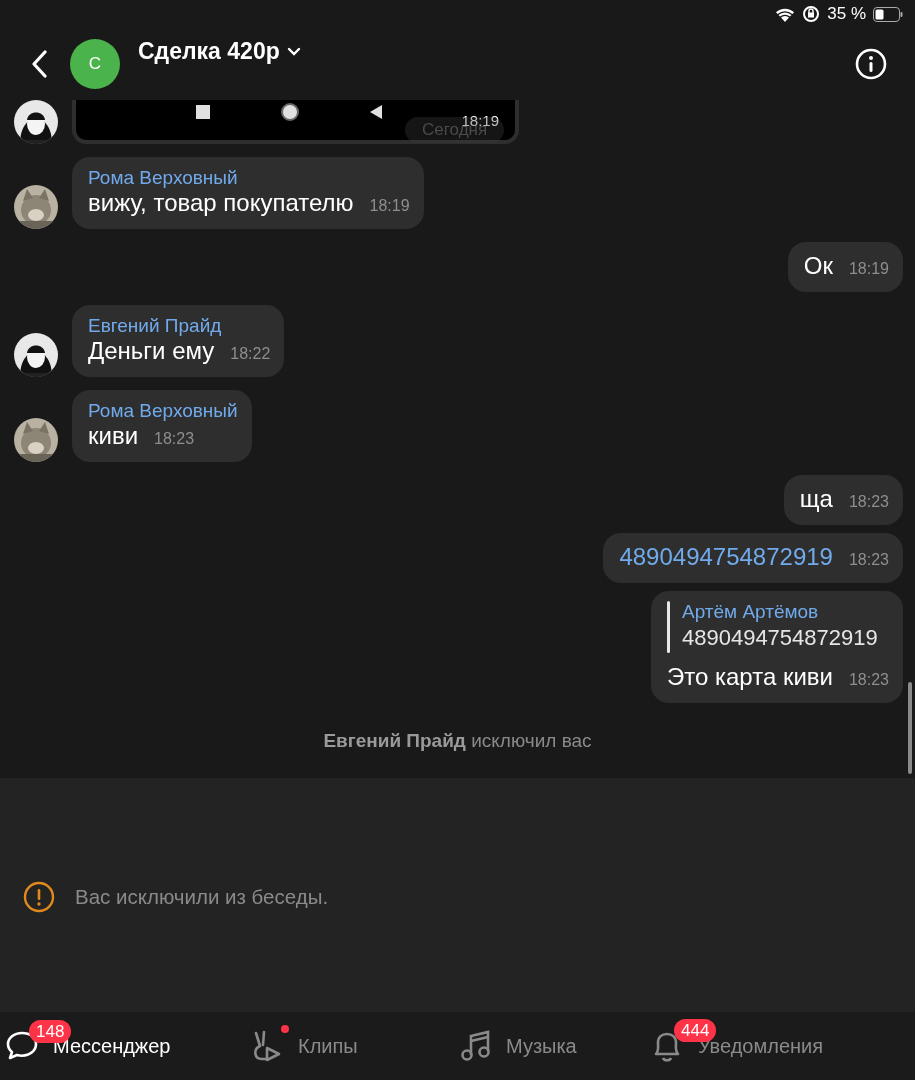 Image resolution: width=915 pixels, height=1080 pixels. What do you see at coordinates (202, 112) in the screenshot?
I see `square-icon` at bounding box center [202, 112].